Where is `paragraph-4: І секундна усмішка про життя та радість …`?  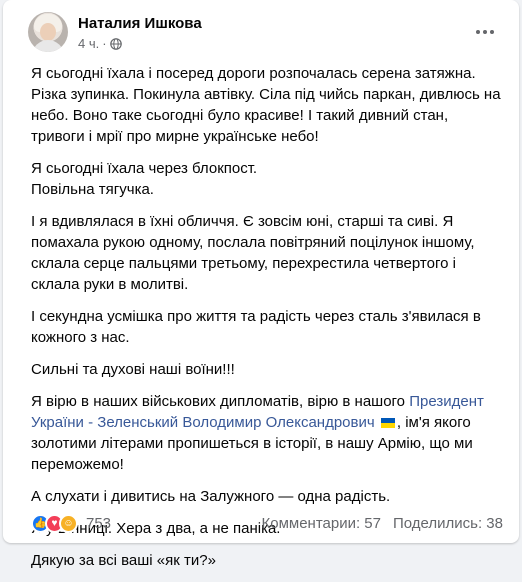 paragraph-4: І секундна усмішка про життя та радість … is located at coordinates (256, 327).